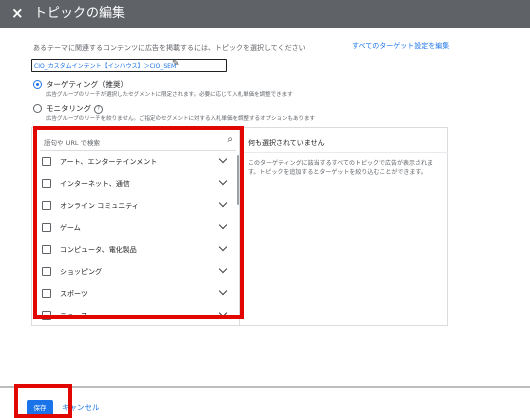 Image resolution: width=530 pixels, height=418 pixels. What do you see at coordinates (176, 64) in the screenshot?
I see `pencil-icon: ✎` at bounding box center [176, 64].